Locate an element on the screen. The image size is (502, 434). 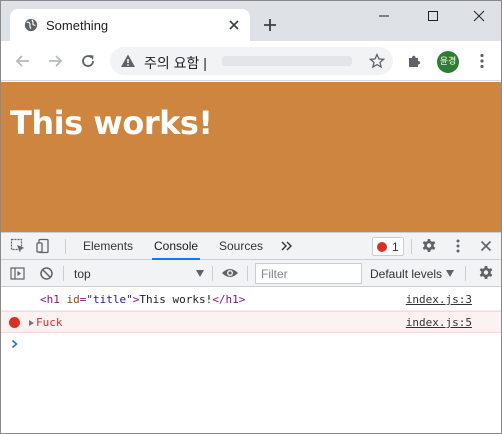
attr-name: id is located at coordinates (73, 299).